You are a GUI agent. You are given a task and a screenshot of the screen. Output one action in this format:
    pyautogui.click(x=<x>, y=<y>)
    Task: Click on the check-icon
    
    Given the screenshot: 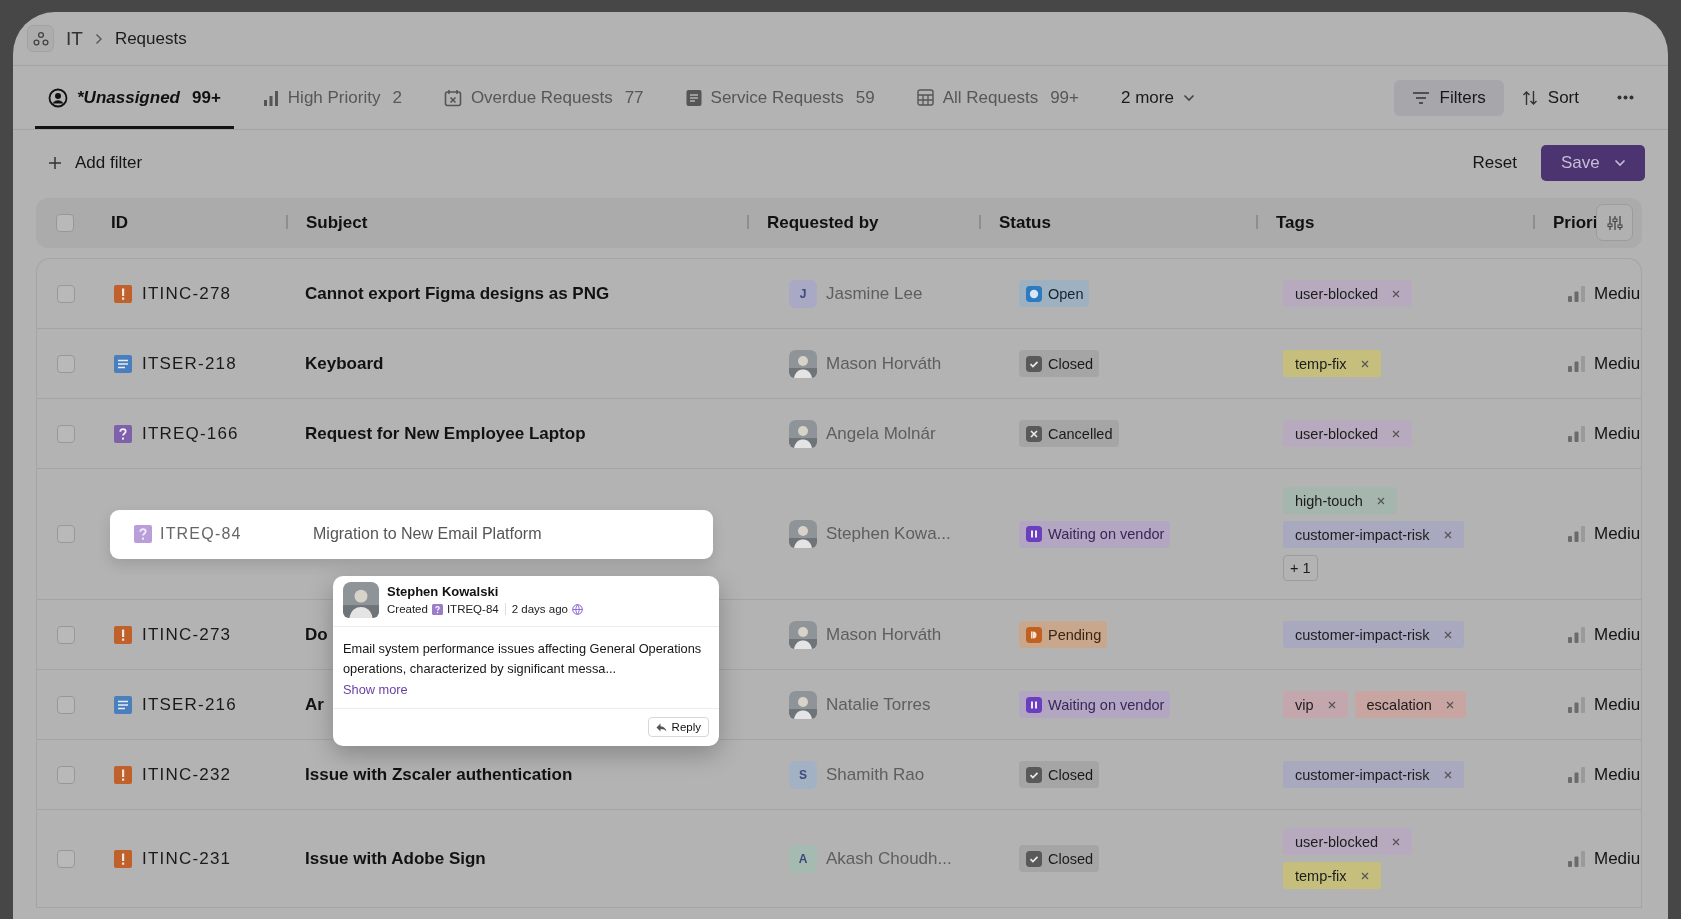 What is the action you would take?
    pyautogui.click(x=1034, y=363)
    